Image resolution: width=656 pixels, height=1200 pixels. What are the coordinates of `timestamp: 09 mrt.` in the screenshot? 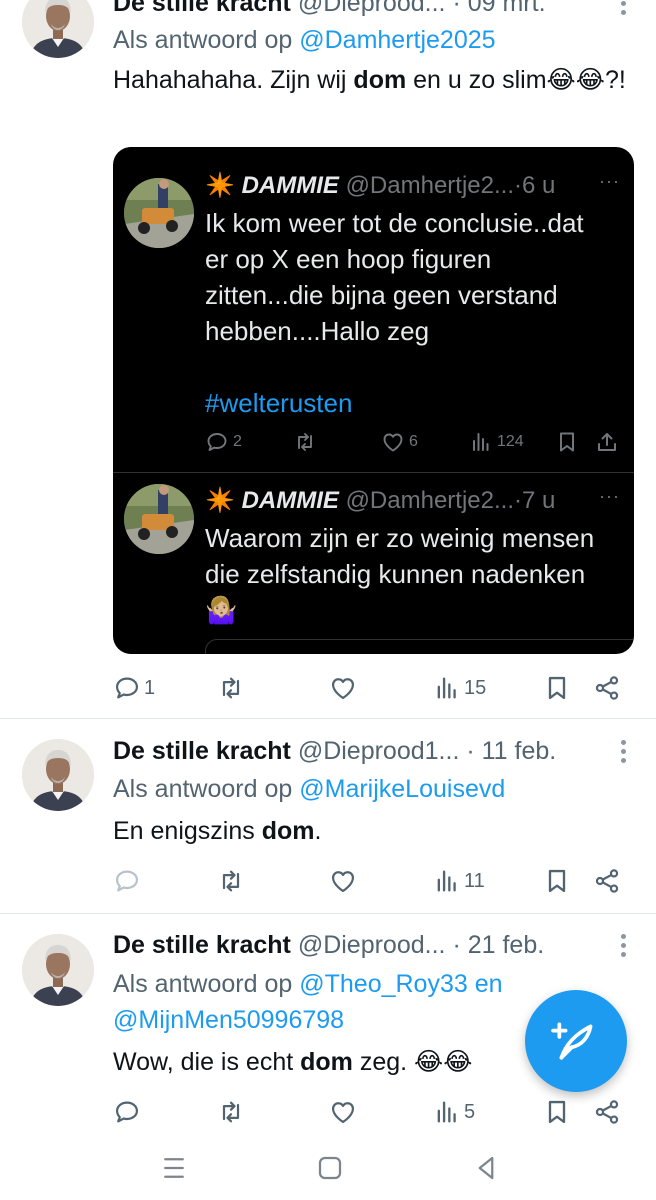 It's located at (507, 8).